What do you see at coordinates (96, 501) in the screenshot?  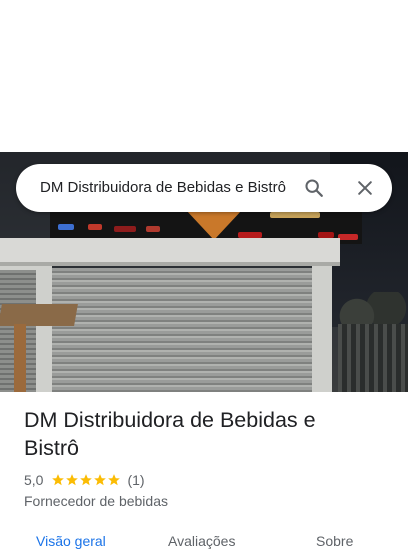 I see `place-category: Fornecedor de bebidas` at bounding box center [96, 501].